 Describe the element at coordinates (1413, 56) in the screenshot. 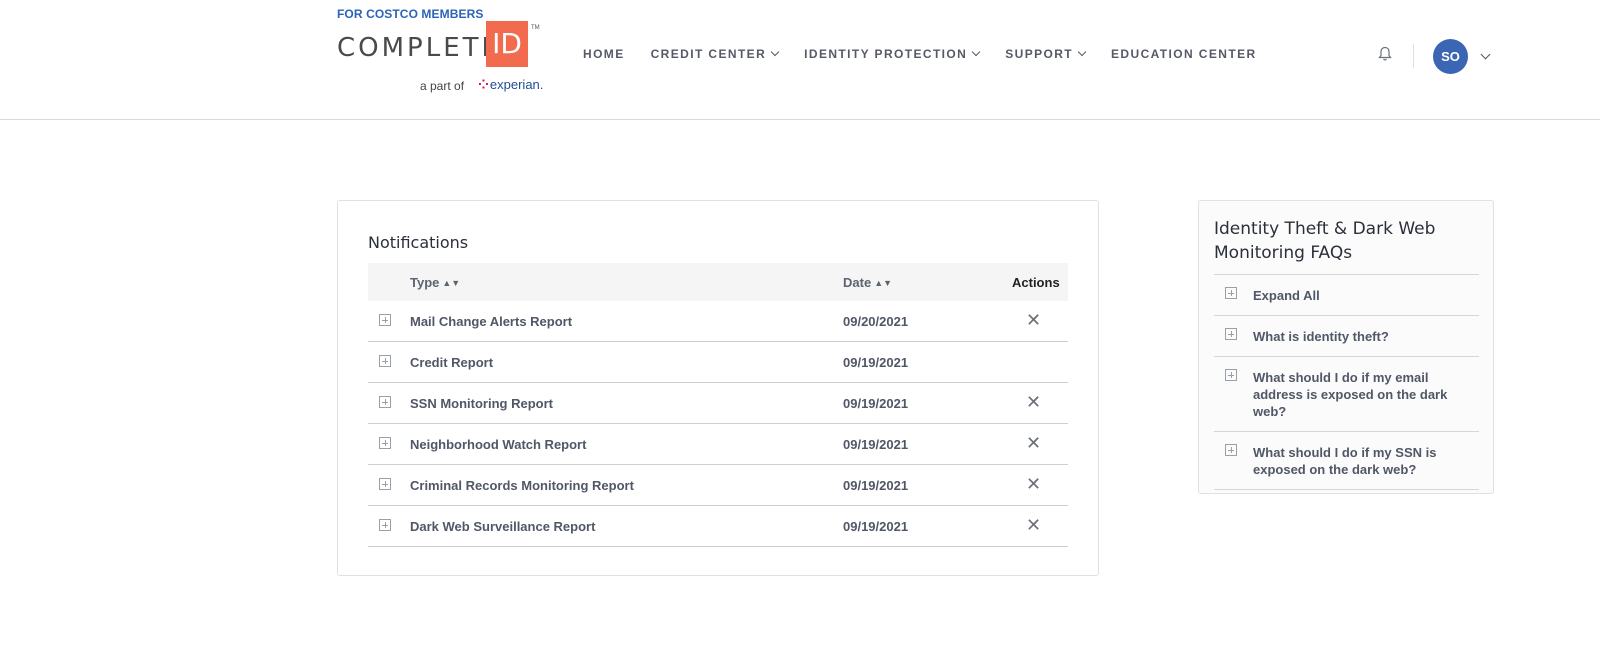

I see `header-divider` at that location.